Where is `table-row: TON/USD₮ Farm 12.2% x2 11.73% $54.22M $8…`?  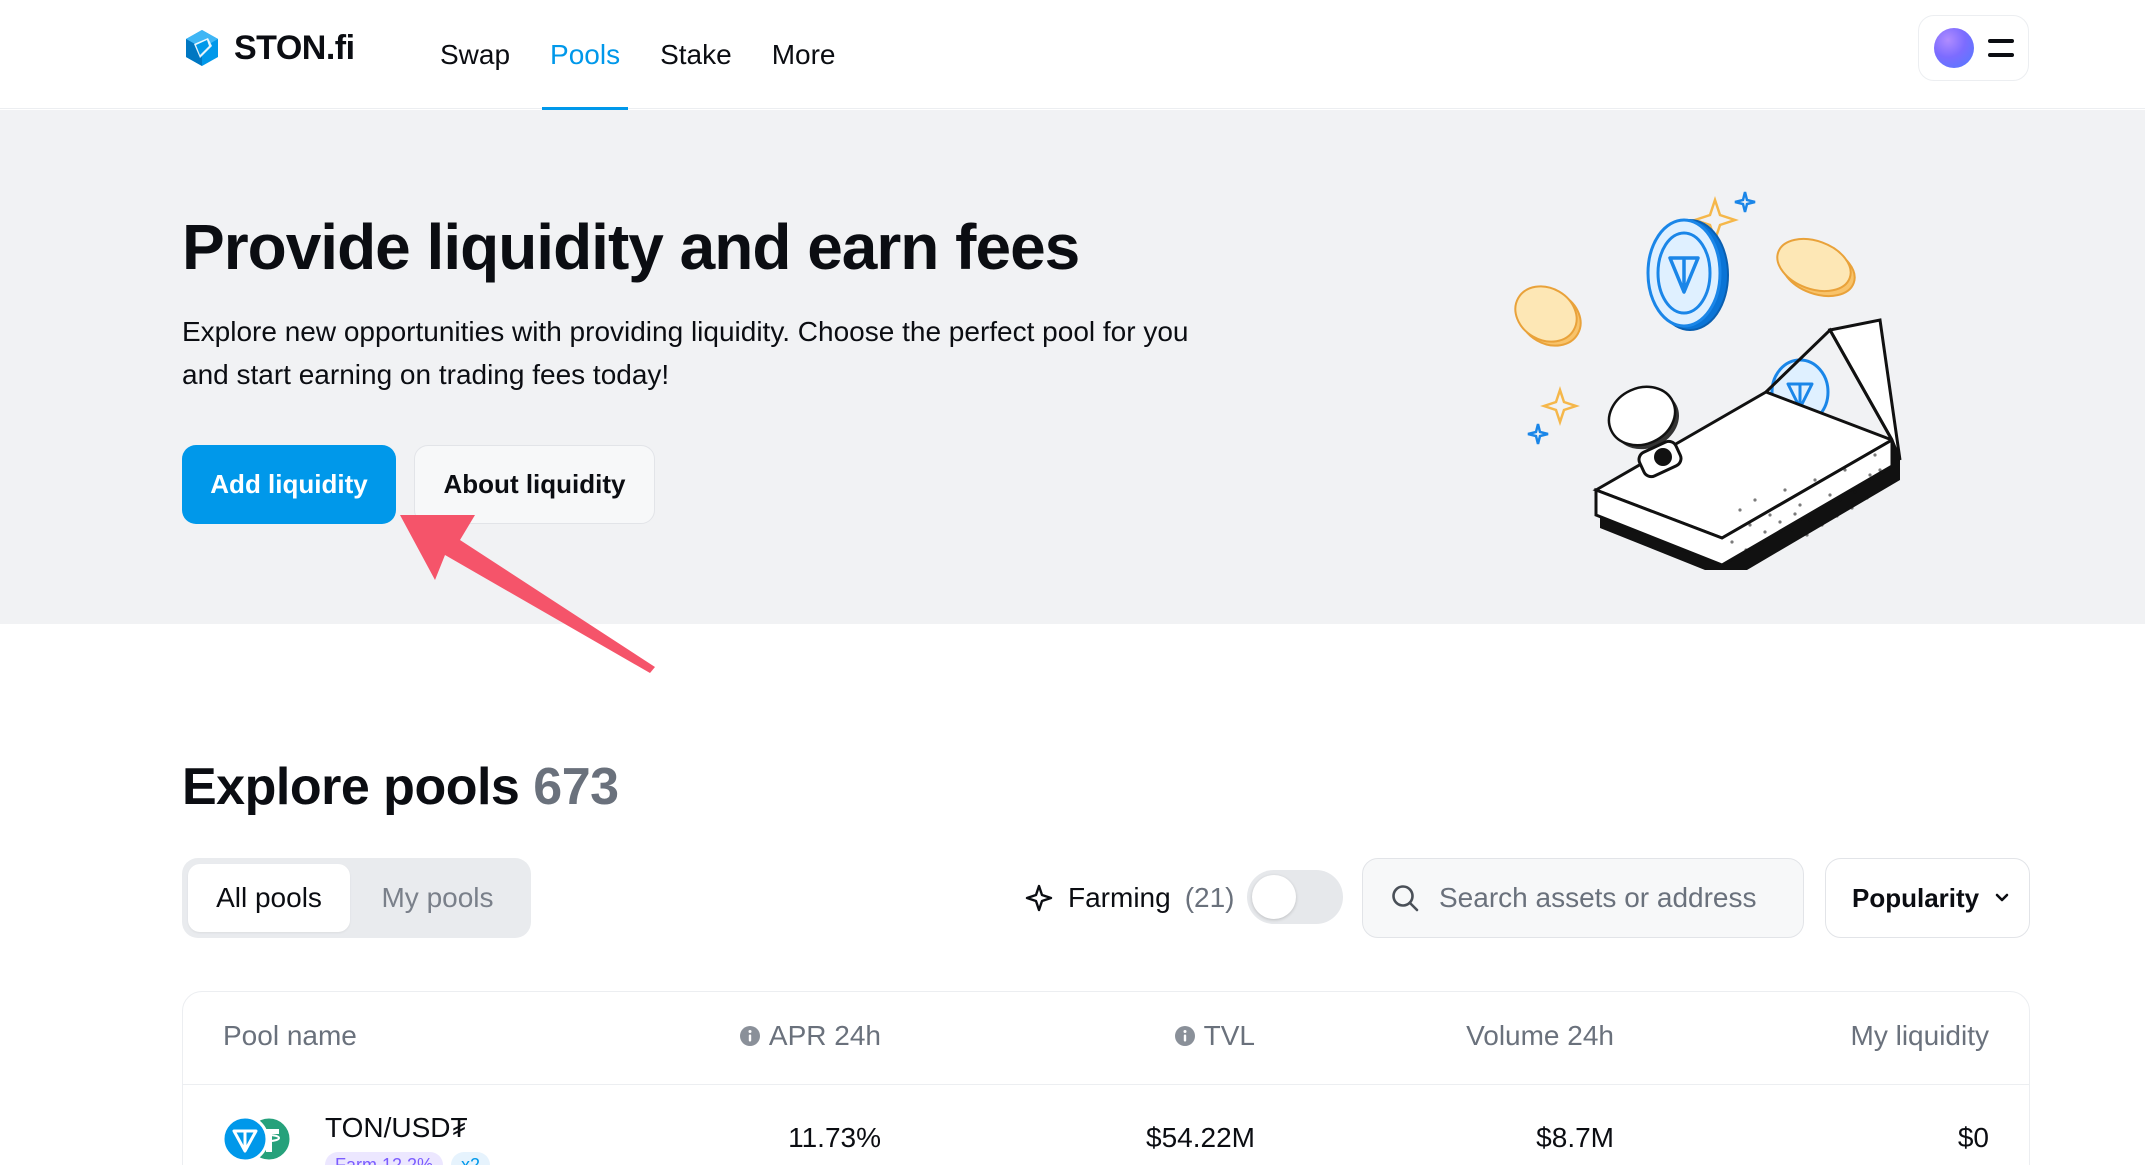
table-row: TON/USD₮ Farm 12.2% x2 11.73% $54.22M $8… is located at coordinates (1106, 1125).